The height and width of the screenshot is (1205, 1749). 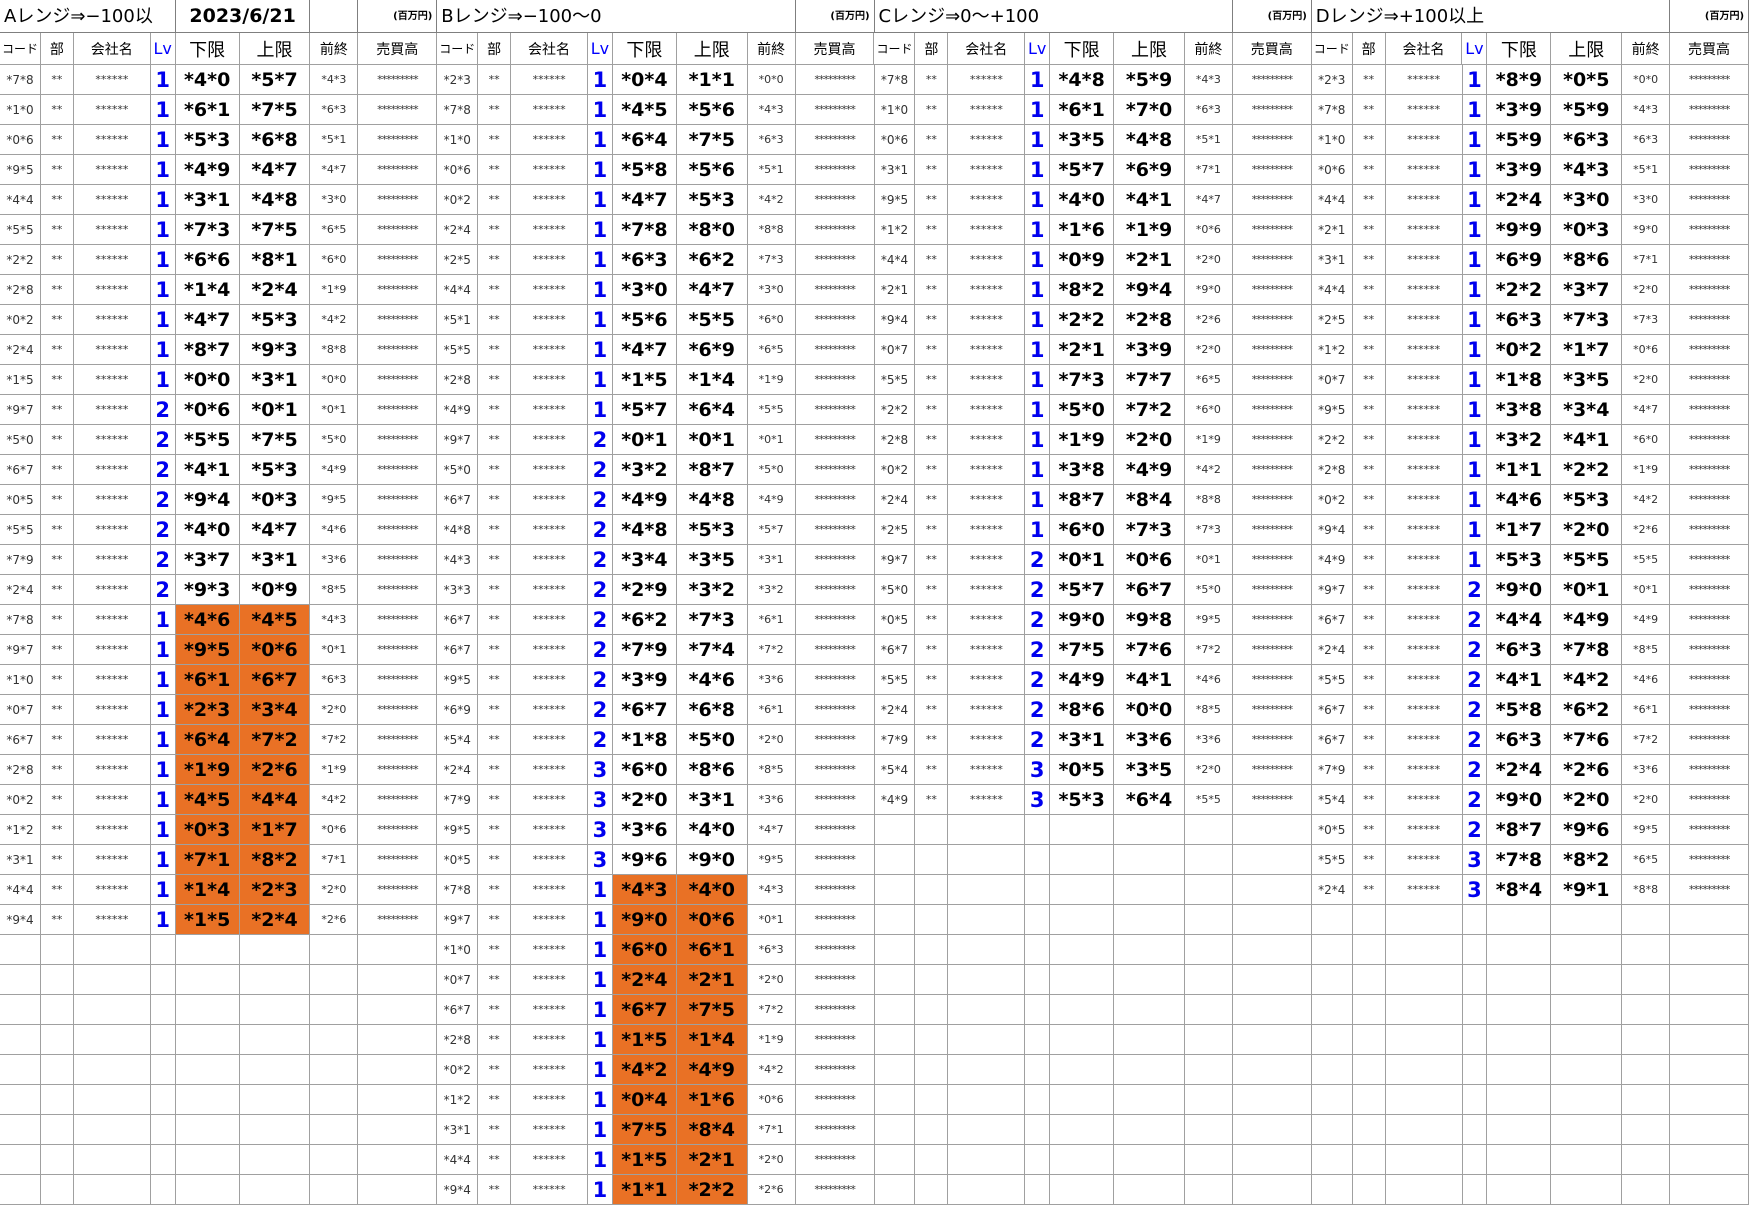 What do you see at coordinates (458, 800) in the screenshot?
I see `stock-code-cell: *7*9` at bounding box center [458, 800].